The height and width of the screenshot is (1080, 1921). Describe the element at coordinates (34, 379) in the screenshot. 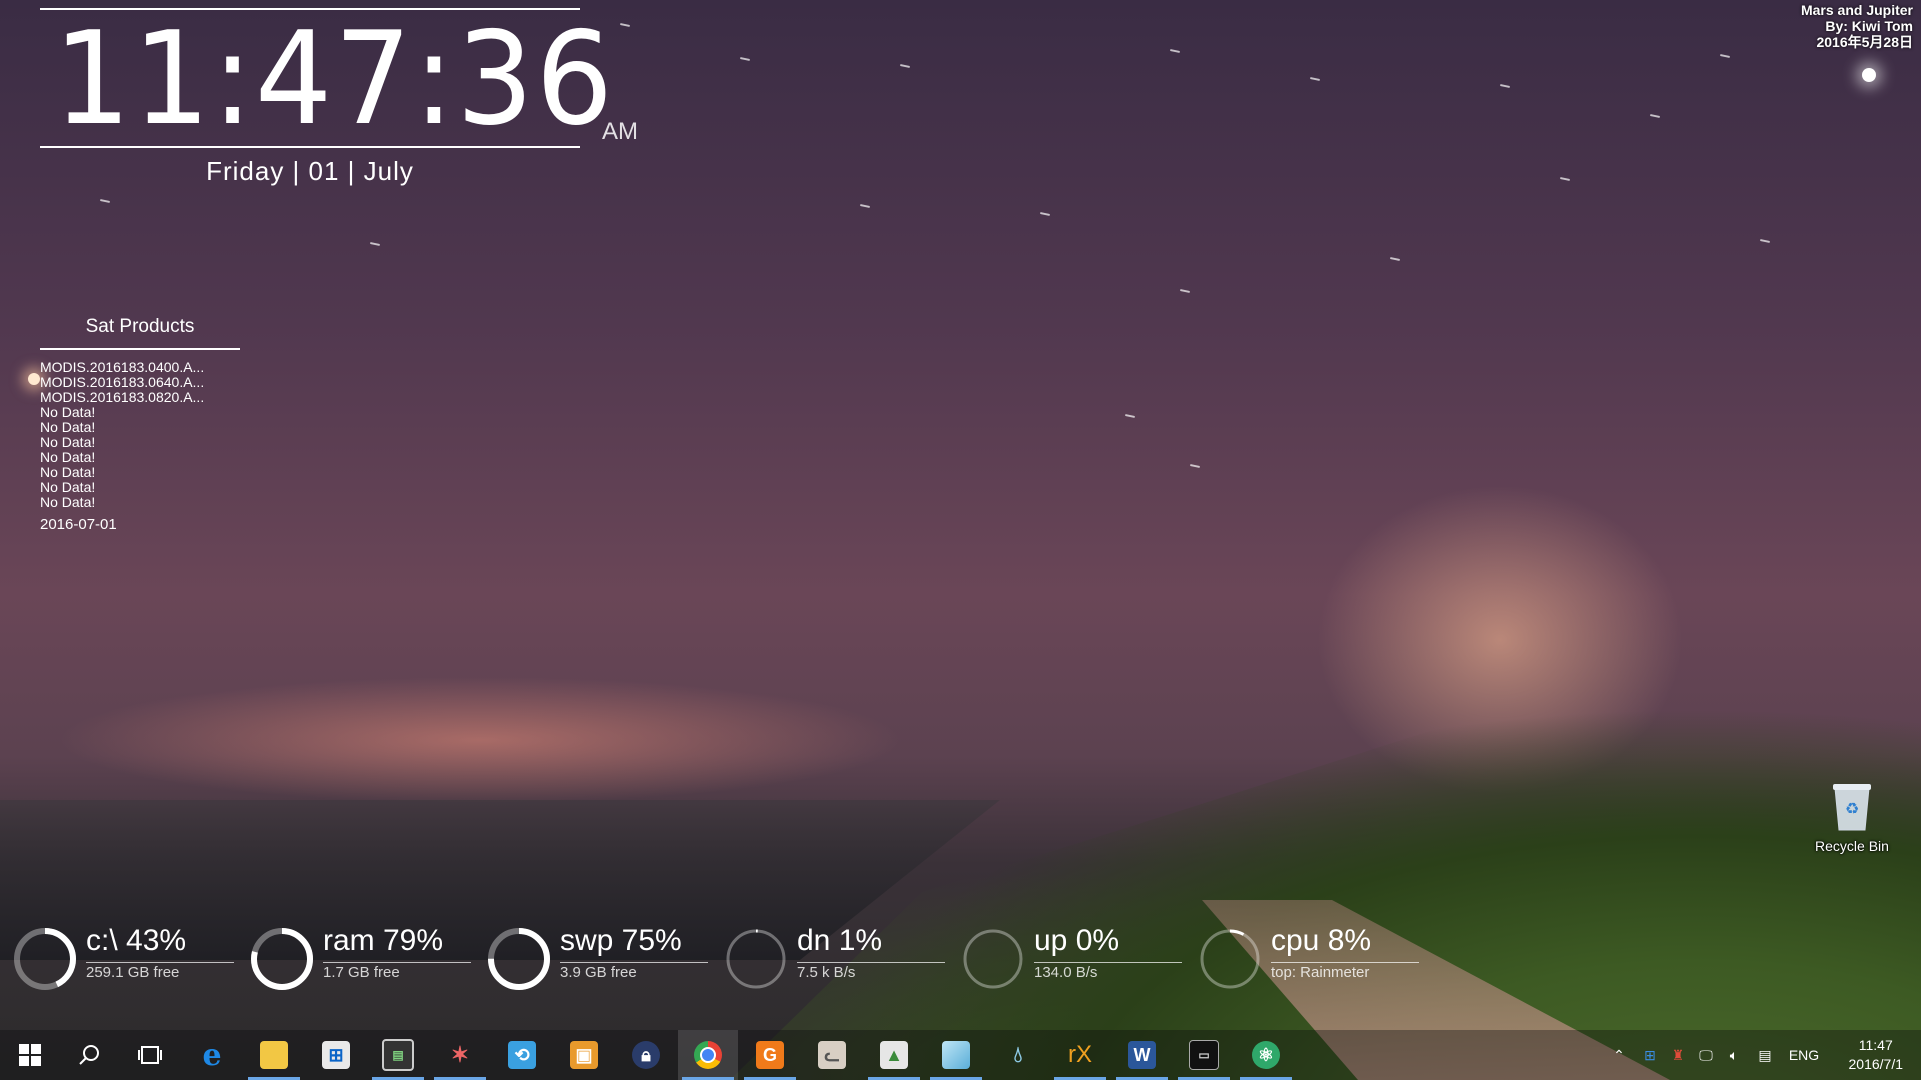

I see `mars-glow` at that location.